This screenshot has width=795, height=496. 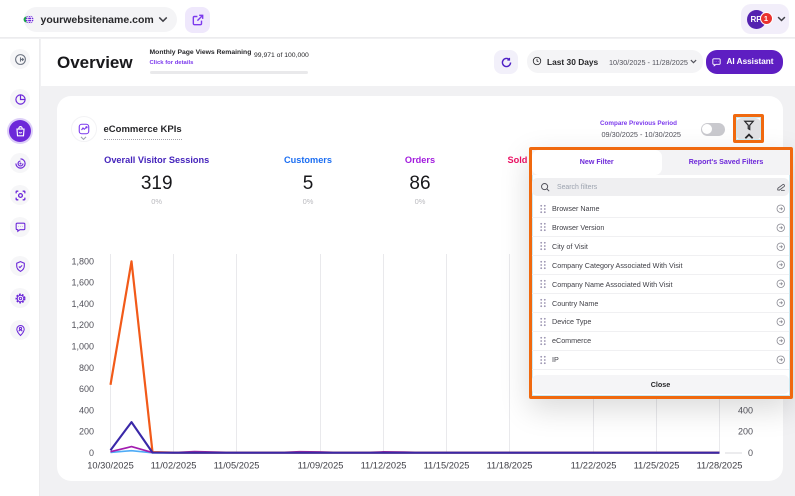 I want to click on svg-text: 11/22/2025, so click(x=594, y=466).